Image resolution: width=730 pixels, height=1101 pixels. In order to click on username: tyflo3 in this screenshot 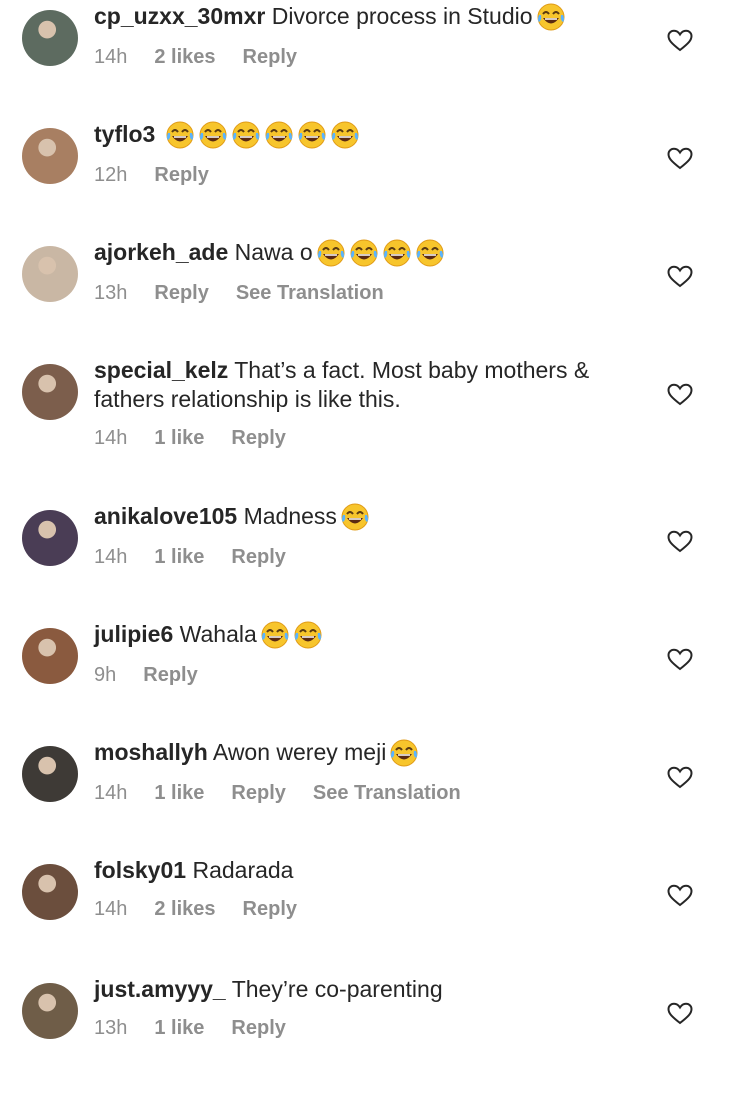, I will do `click(124, 134)`.